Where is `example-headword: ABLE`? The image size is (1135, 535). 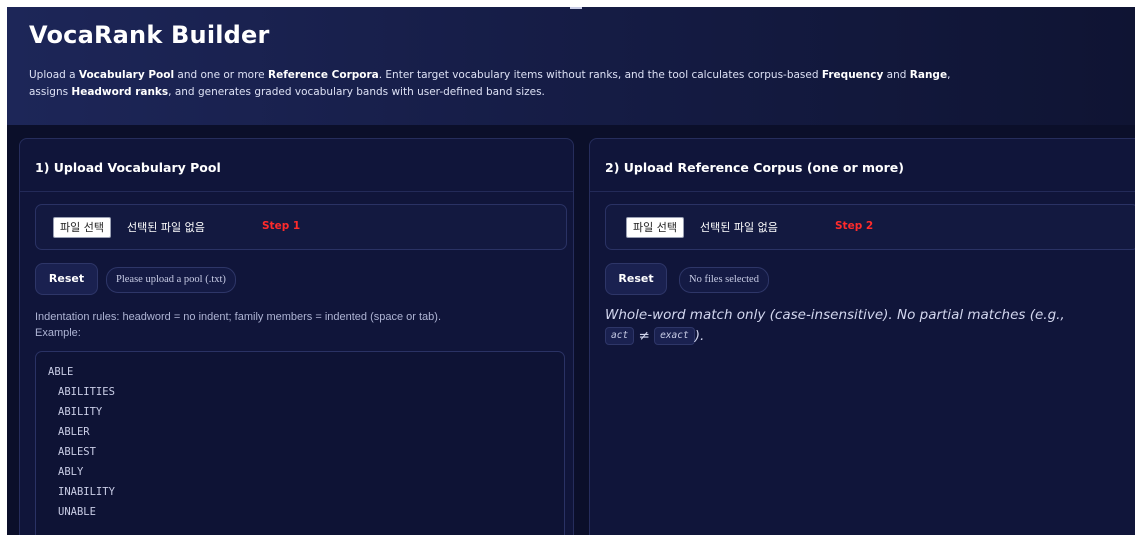 example-headword: ABLE is located at coordinates (61, 372).